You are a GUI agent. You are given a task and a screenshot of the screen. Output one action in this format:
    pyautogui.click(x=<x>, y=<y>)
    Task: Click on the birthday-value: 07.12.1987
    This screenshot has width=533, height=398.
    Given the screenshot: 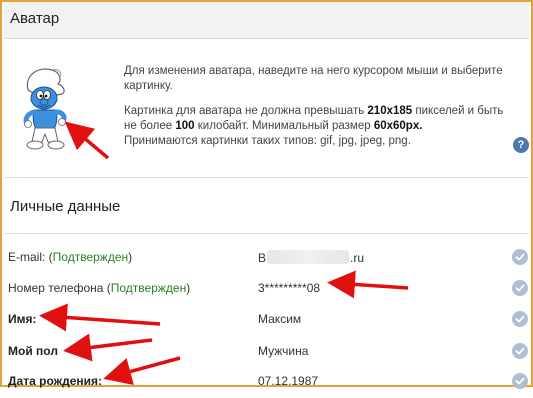 What is the action you would take?
    pyautogui.click(x=288, y=381)
    